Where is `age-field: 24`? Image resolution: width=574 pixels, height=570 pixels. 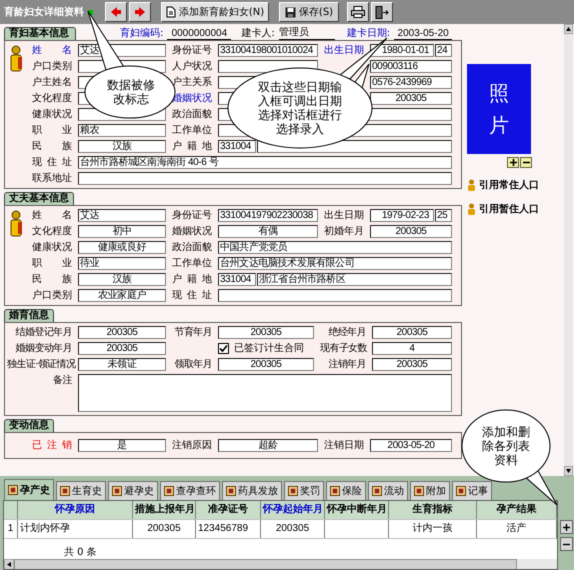 age-field: 24 is located at coordinates (443, 50).